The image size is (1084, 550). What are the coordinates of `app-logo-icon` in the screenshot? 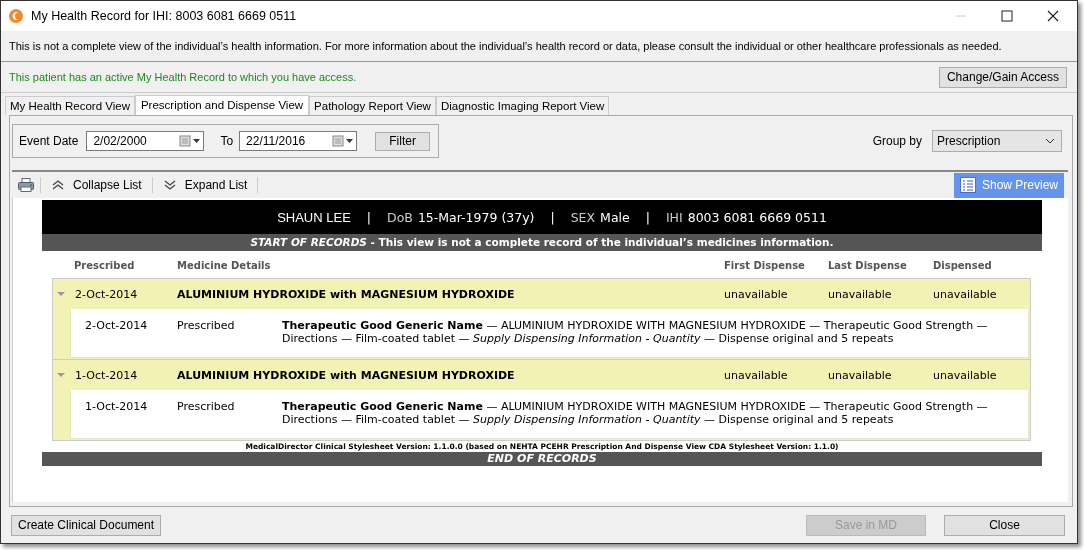 It's located at (16, 16).